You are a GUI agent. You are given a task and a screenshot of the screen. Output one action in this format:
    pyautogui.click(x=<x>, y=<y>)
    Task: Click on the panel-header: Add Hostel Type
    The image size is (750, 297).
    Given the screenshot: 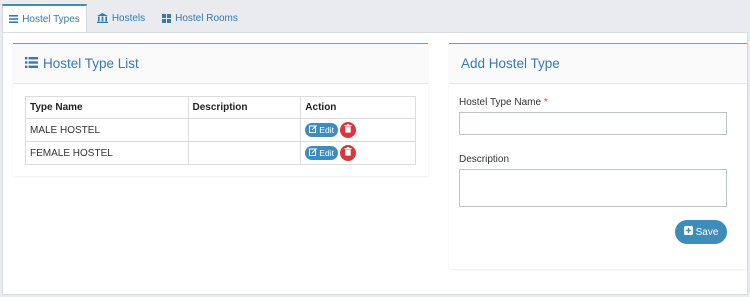 What is the action you would take?
    pyautogui.click(x=598, y=64)
    